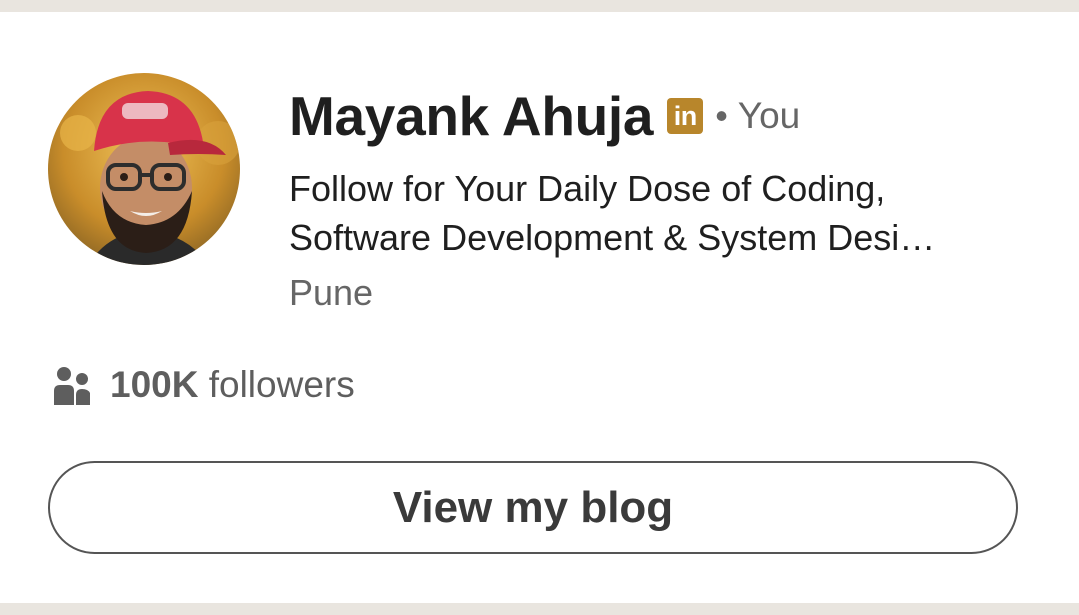 Image resolution: width=1079 pixels, height=615 pixels. What do you see at coordinates (144, 169) in the screenshot?
I see `avatar` at bounding box center [144, 169].